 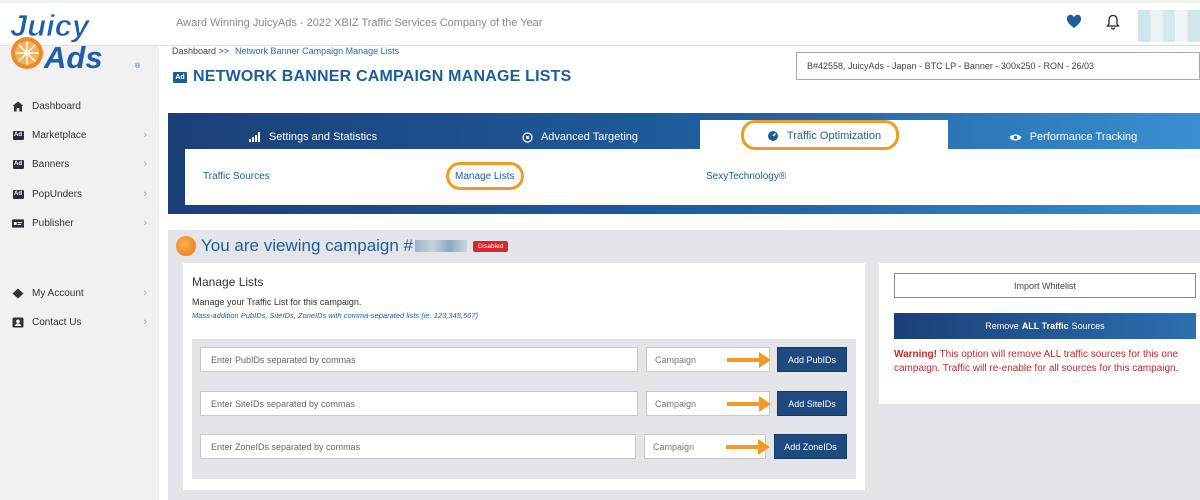 I want to click on eye-icon, so click(x=1015, y=137).